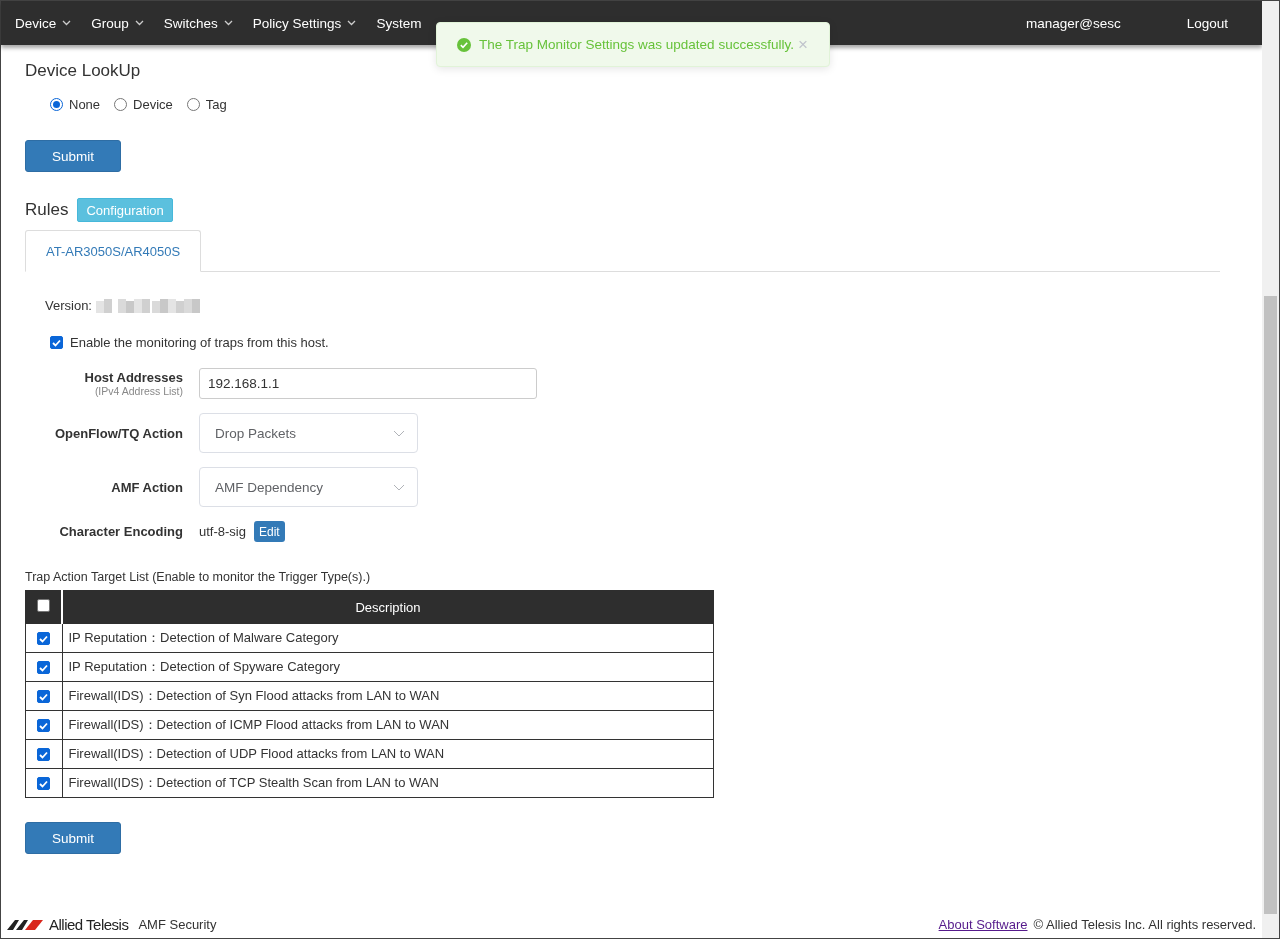 The height and width of the screenshot is (939, 1280). Describe the element at coordinates (203, 23) in the screenshot. I see `nav-menu-item: Switches` at that location.